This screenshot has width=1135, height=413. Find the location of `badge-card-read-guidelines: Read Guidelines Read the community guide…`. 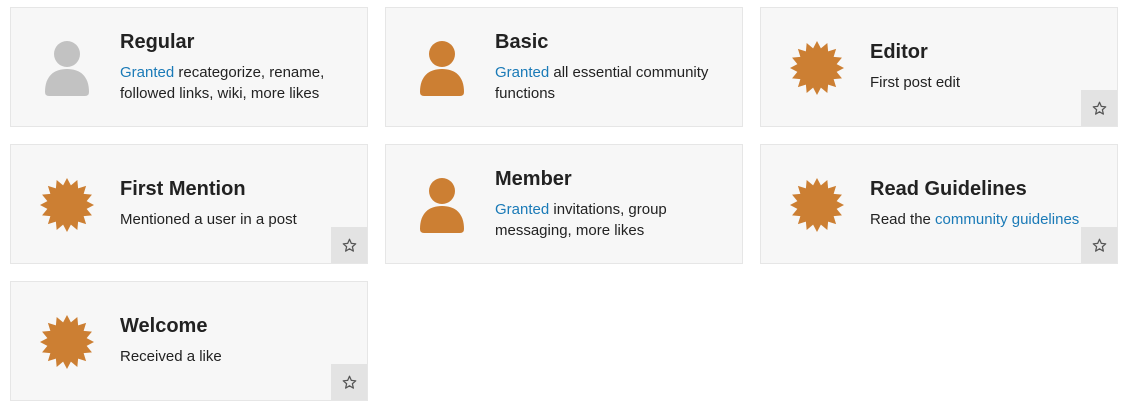

badge-card-read-guidelines: Read Guidelines Read the community guide… is located at coordinates (939, 204).